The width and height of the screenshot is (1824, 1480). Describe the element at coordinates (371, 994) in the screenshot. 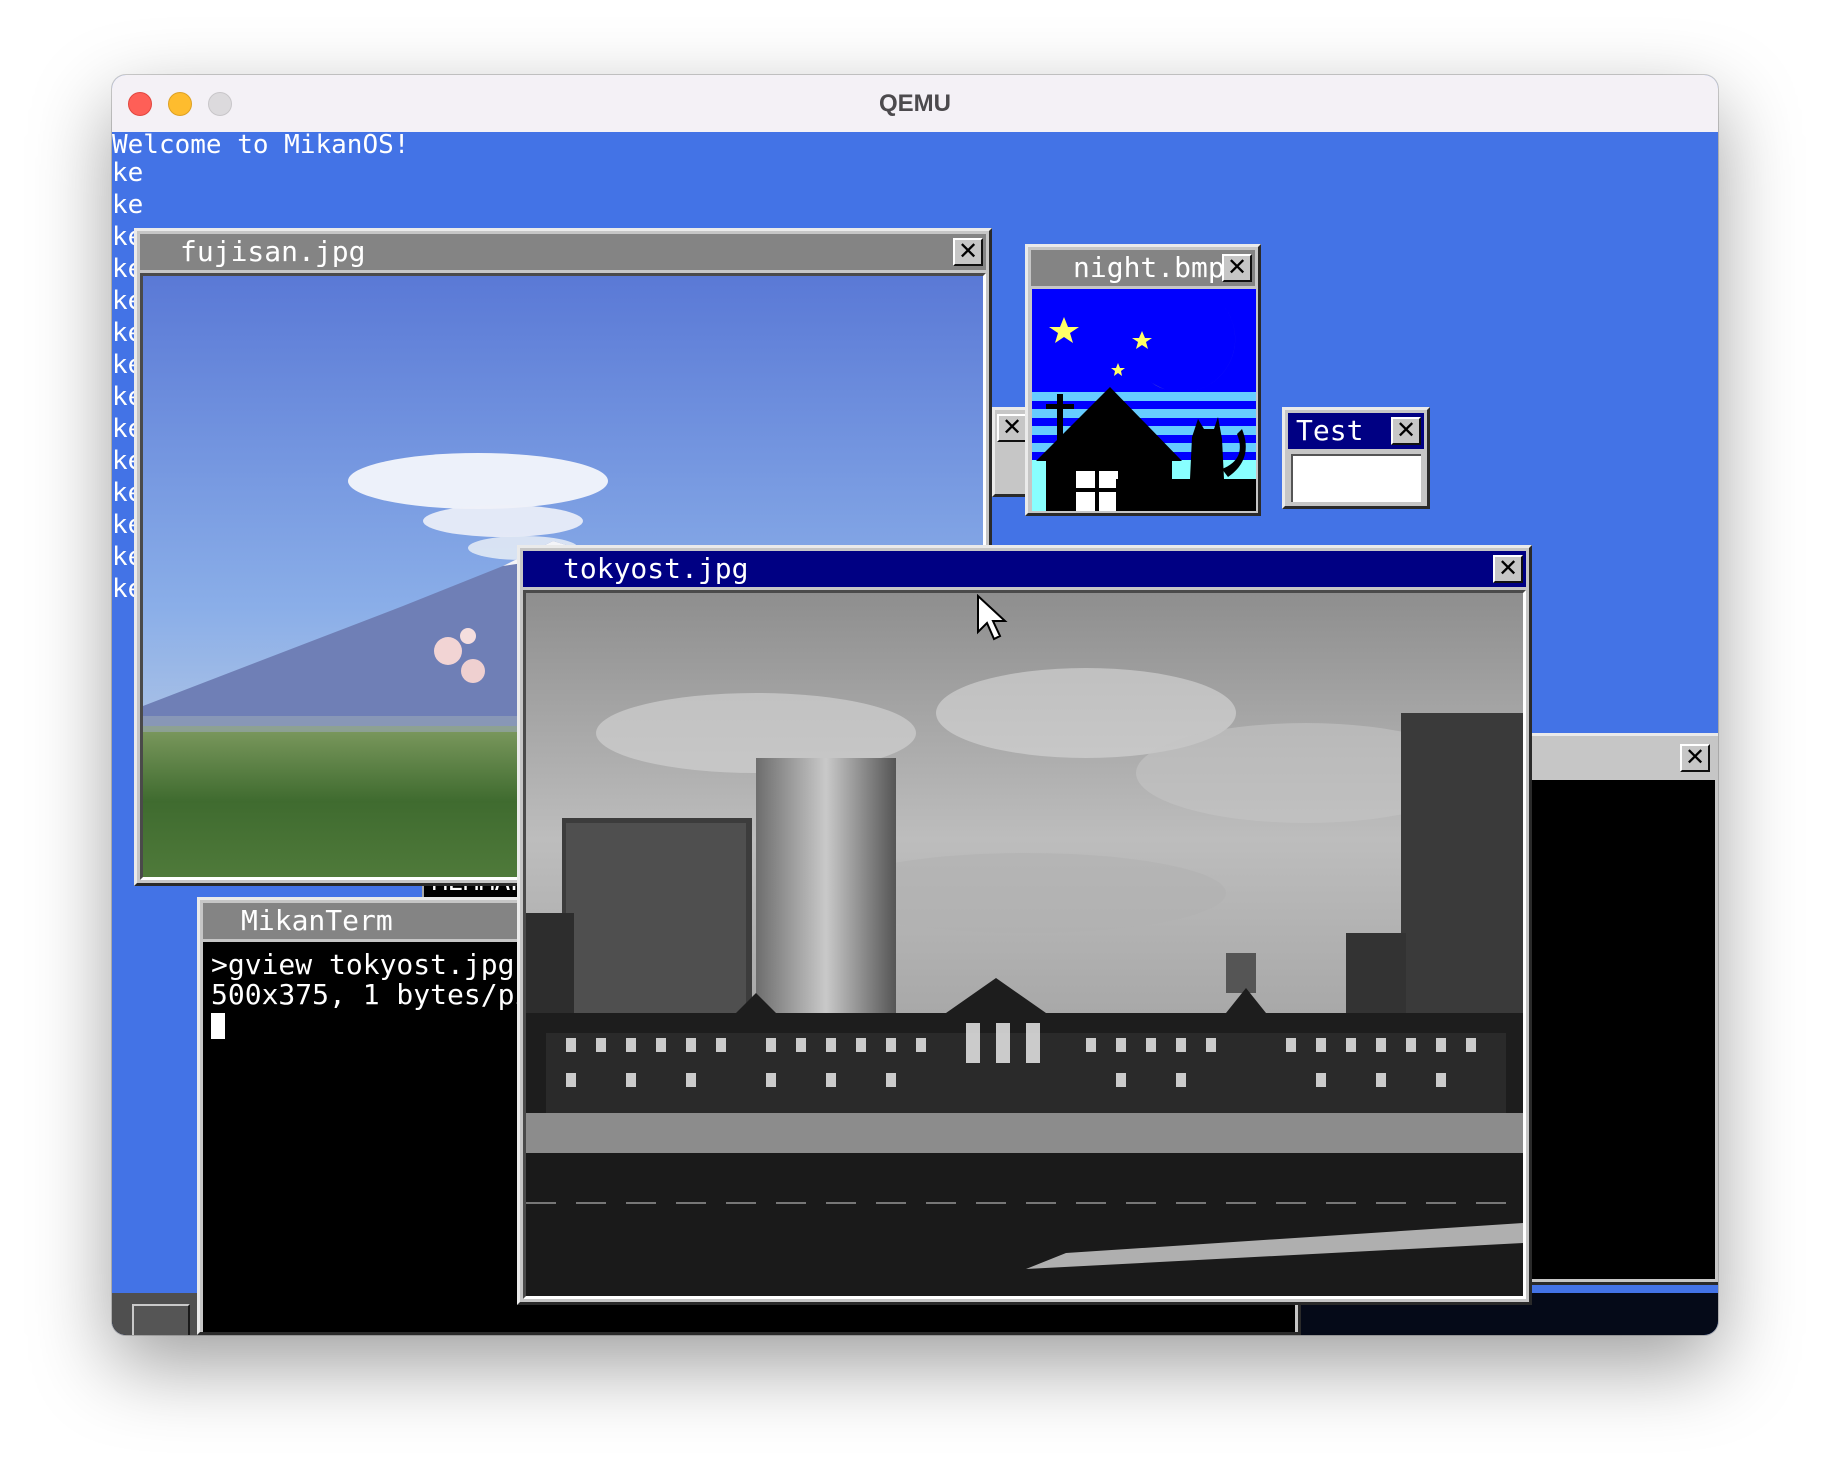

I see `terminal-line: 500x375, 1 bytes/pi` at that location.